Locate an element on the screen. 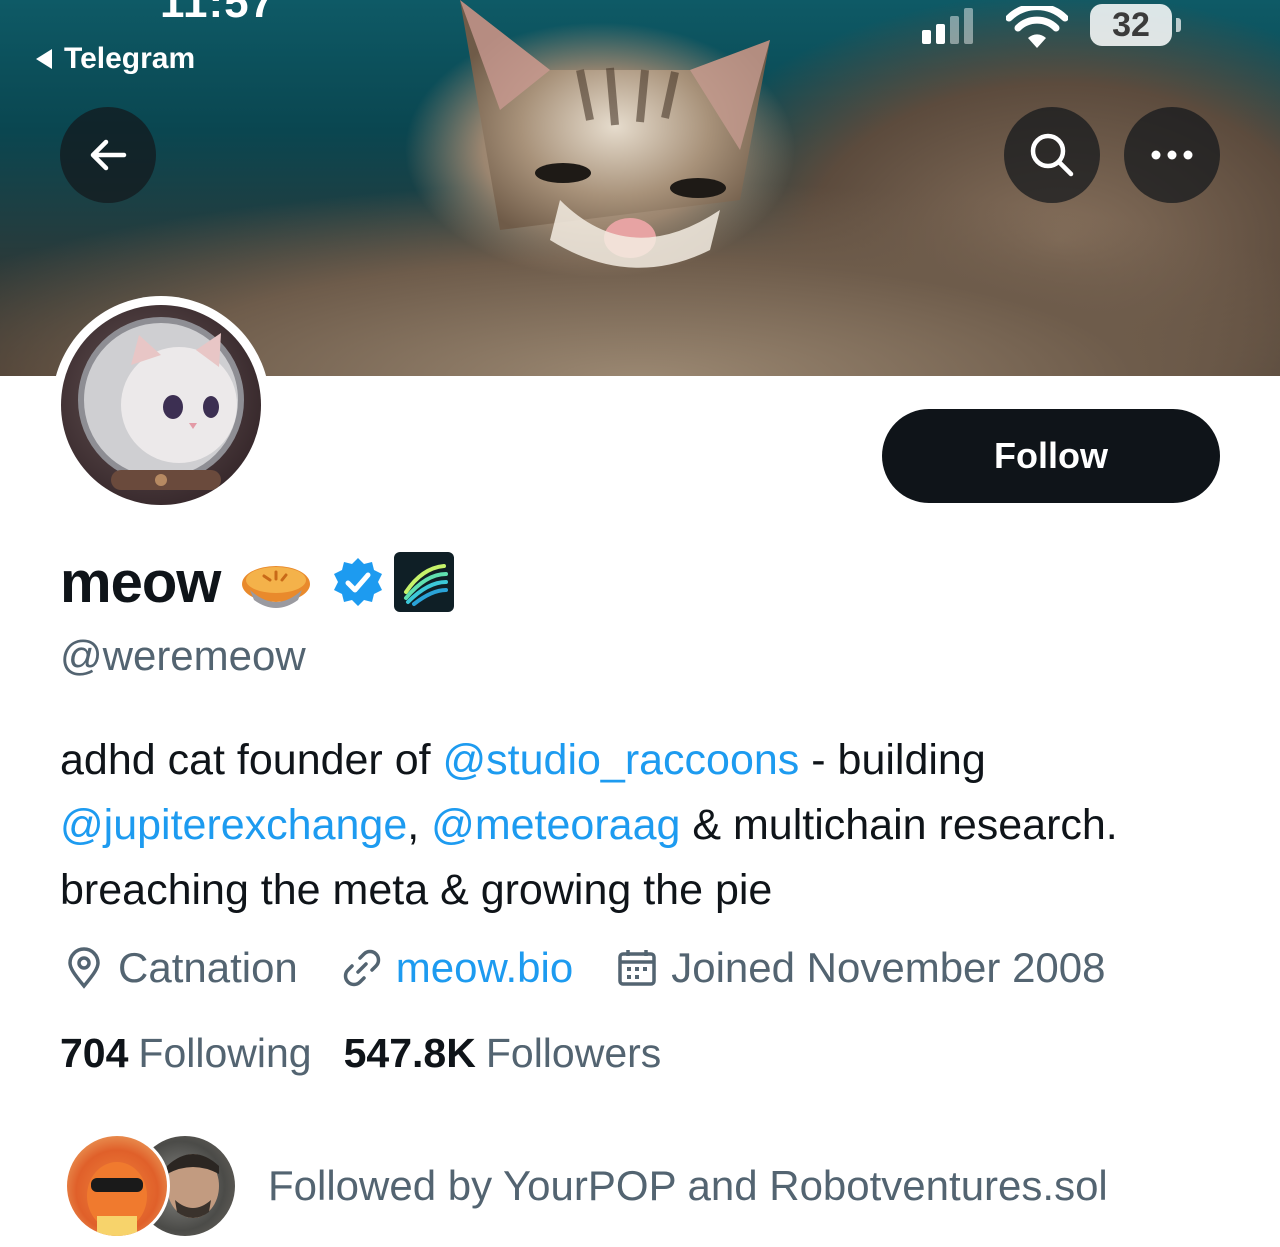  location-pin-icon is located at coordinates (84, 968).